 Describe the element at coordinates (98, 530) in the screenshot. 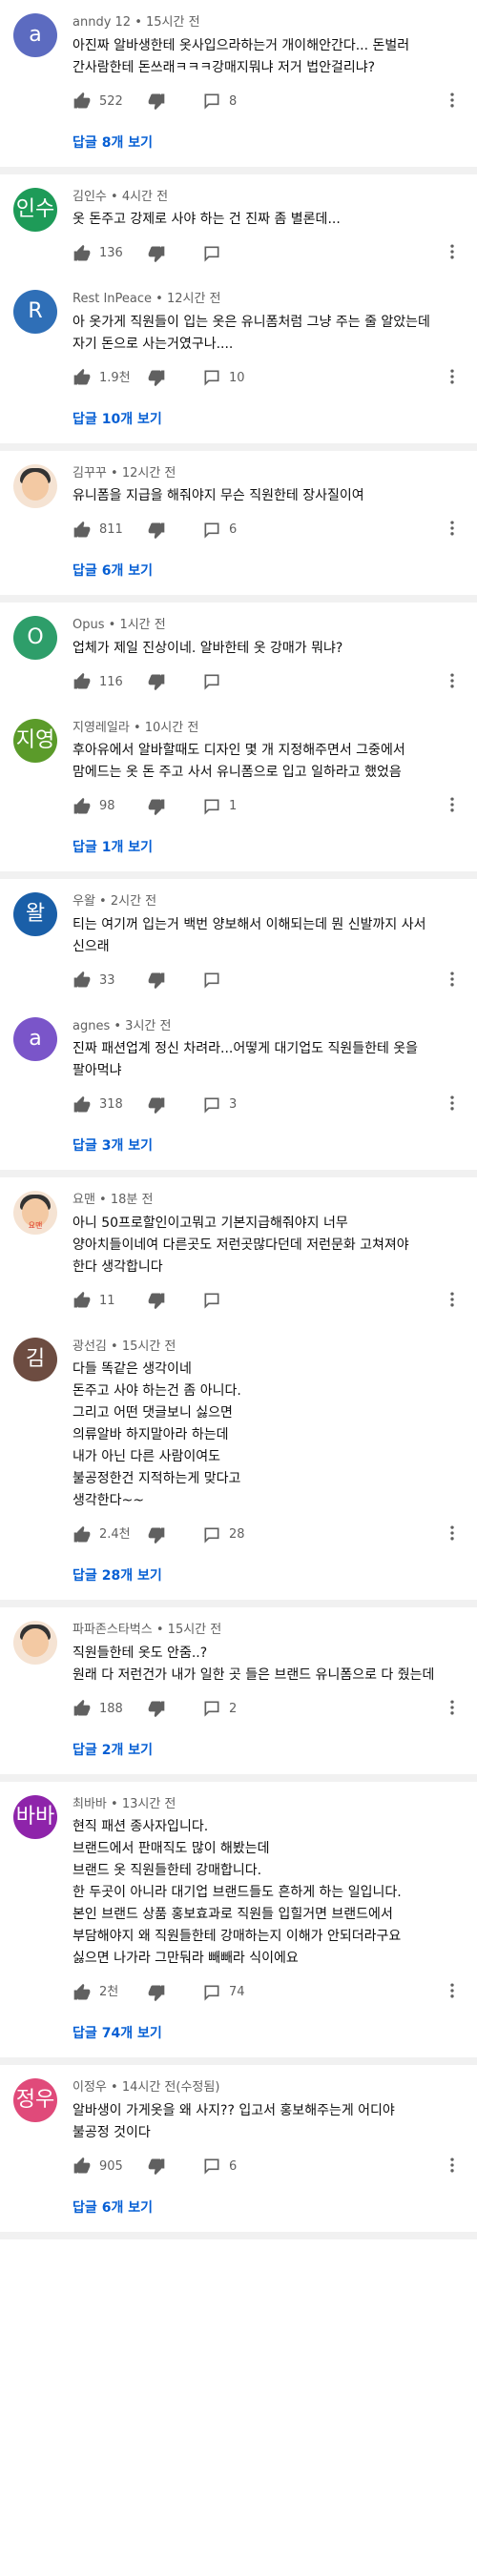

I see `like-button: 811` at that location.